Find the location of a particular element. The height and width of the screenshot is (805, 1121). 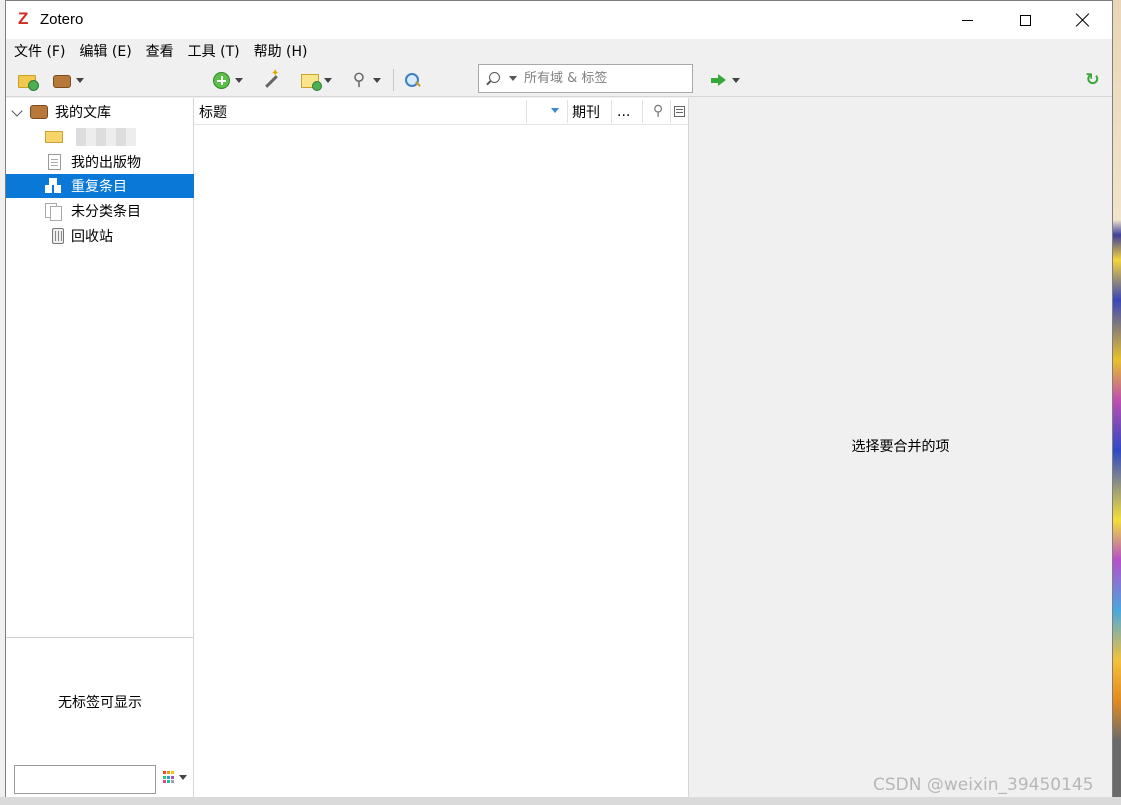

tree-item-label: 重复条目 is located at coordinates (99, 187).